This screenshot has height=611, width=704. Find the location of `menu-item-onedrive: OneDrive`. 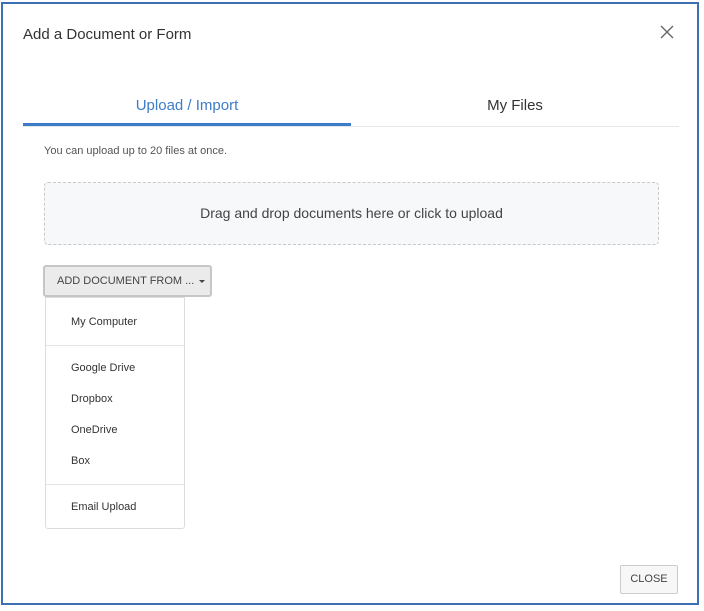

menu-item-onedrive: OneDrive is located at coordinates (94, 430).